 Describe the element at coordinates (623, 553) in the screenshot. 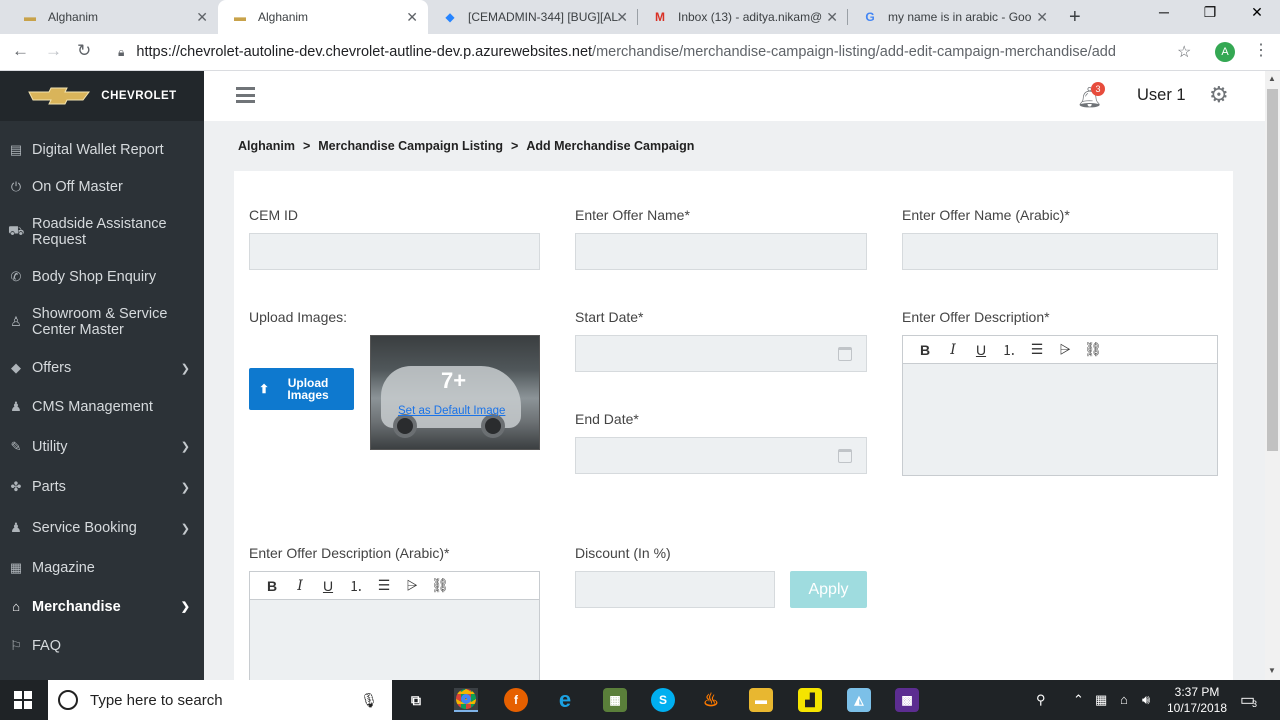

I see `discount-label: Discount (In %)` at that location.